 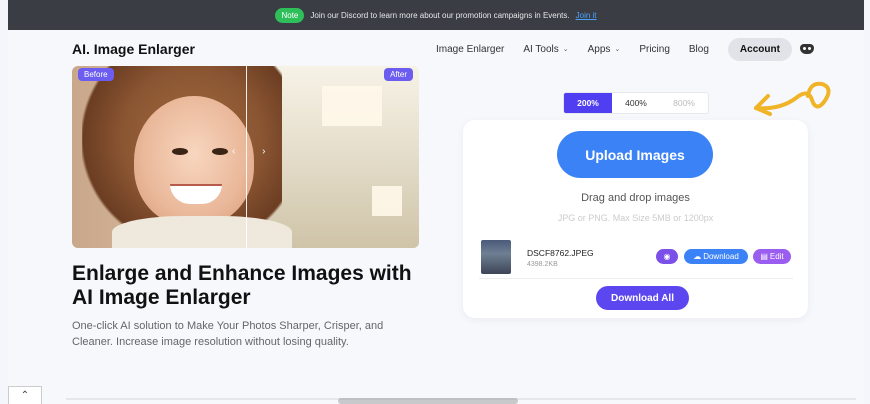 I want to click on nav-pricing: Pricing, so click(x=654, y=49).